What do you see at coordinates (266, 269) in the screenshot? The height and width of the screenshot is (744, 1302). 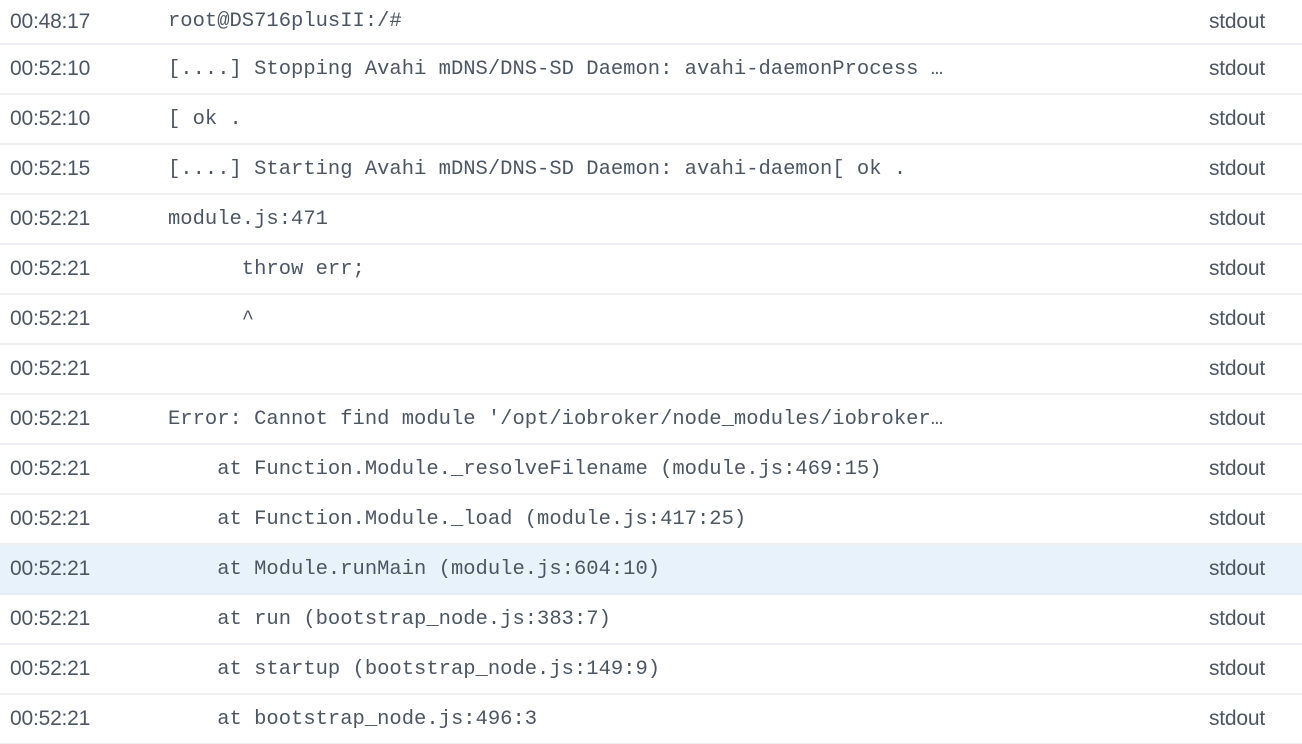 I see `log-message: throw err;` at bounding box center [266, 269].